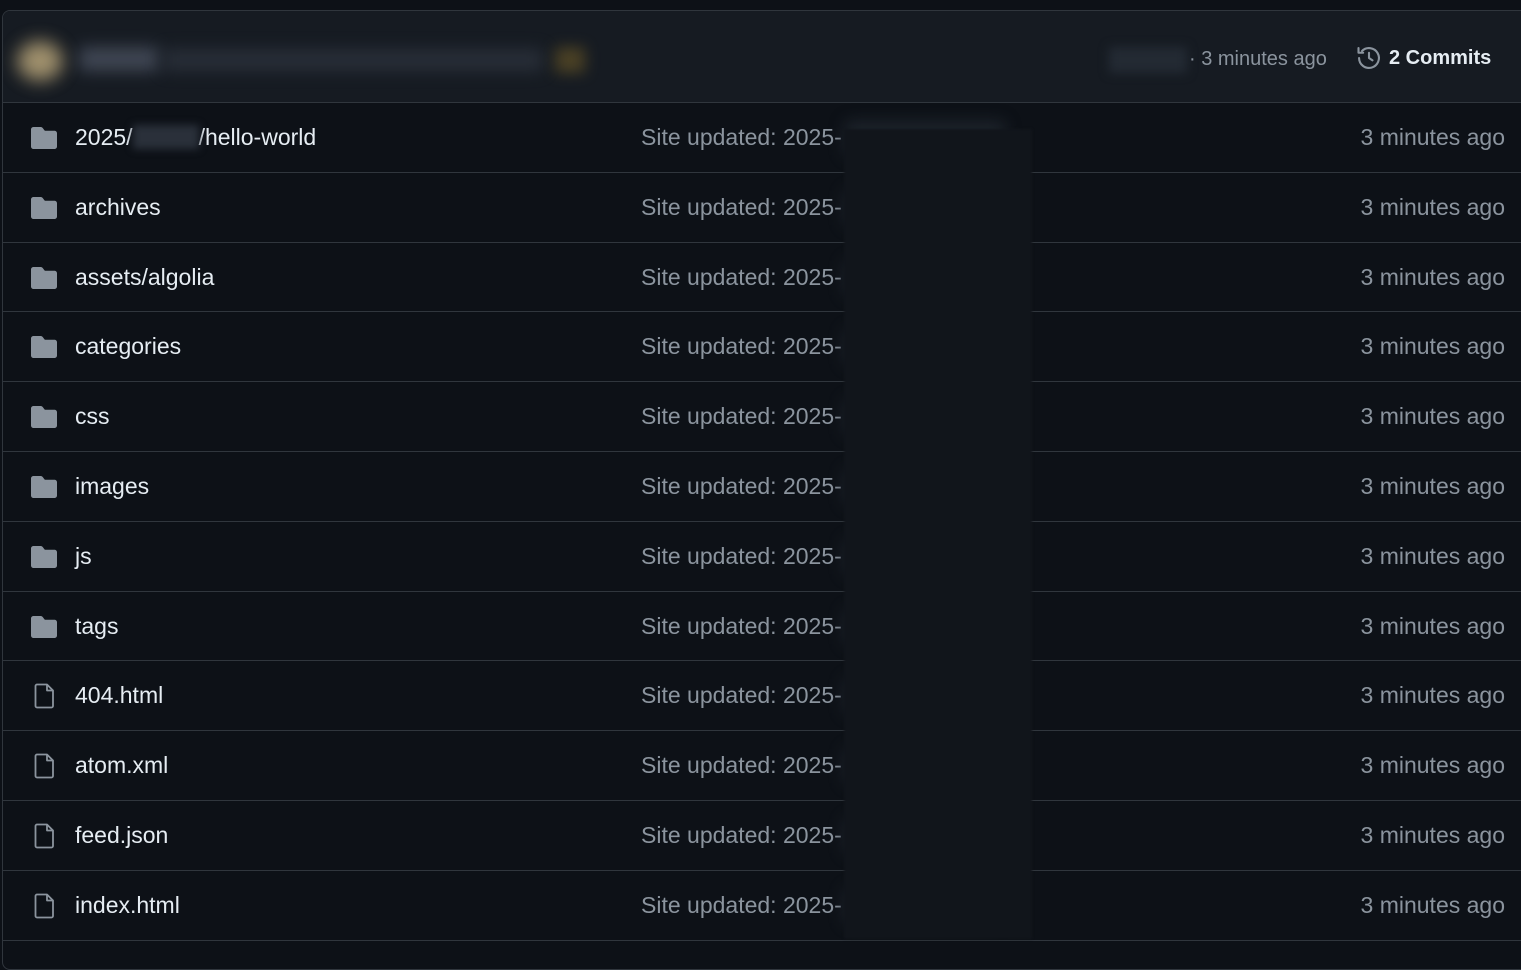 This screenshot has height=970, width=1521. What do you see at coordinates (128, 346) in the screenshot?
I see `file-name-link: categories` at bounding box center [128, 346].